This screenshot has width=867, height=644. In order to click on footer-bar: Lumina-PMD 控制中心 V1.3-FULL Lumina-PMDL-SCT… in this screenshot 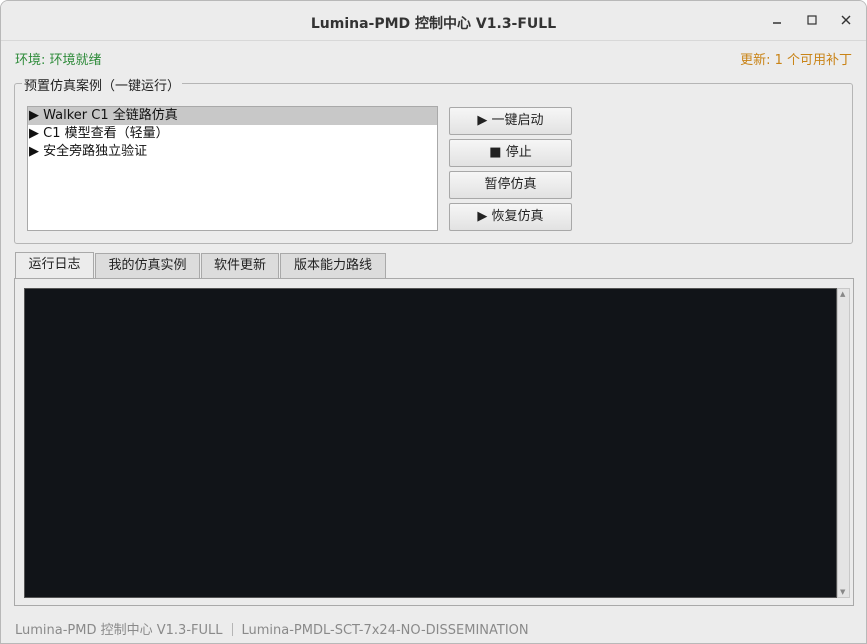, I will do `click(272, 628)`.